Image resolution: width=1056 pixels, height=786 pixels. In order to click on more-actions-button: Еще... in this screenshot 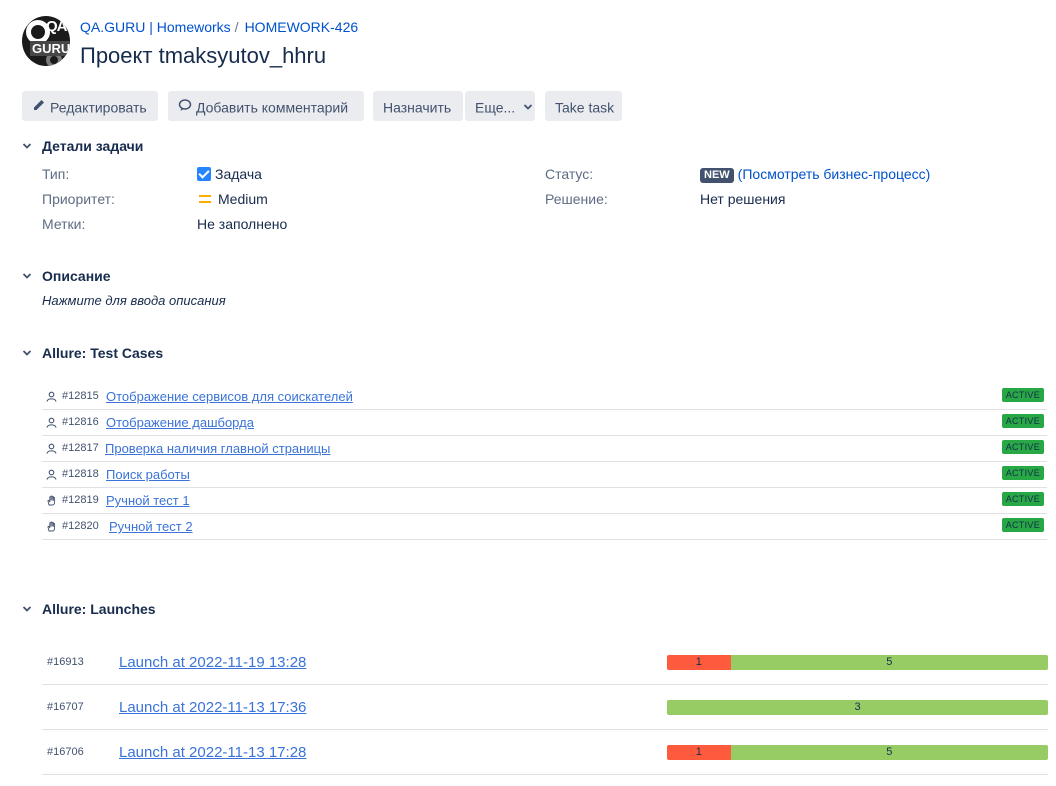, I will do `click(500, 106)`.